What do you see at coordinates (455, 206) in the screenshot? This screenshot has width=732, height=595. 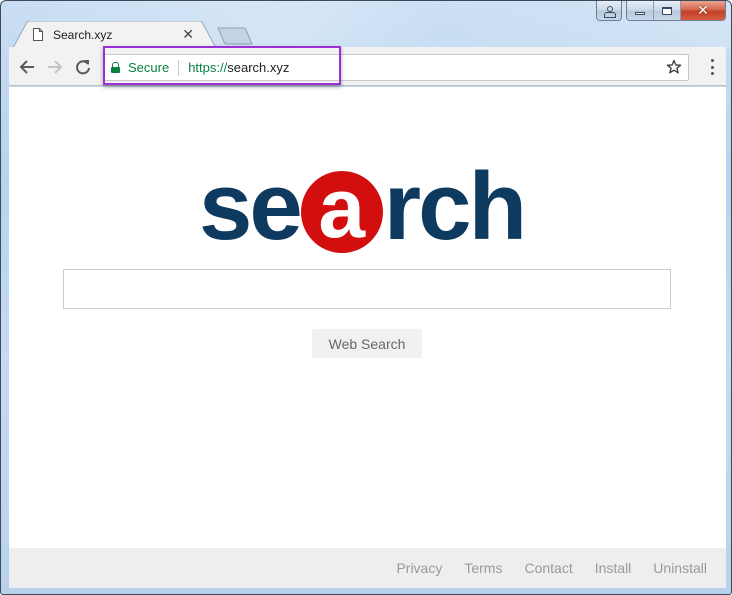 I see `logo-text-end: rch` at bounding box center [455, 206].